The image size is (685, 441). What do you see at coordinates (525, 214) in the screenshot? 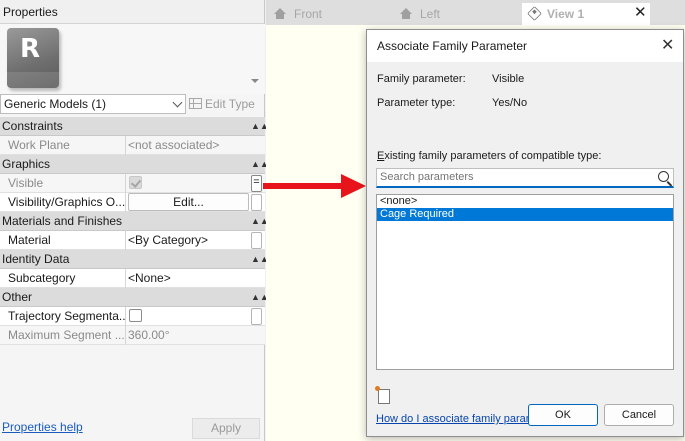
I see `list-item-cage-required: Cage Required` at bounding box center [525, 214].